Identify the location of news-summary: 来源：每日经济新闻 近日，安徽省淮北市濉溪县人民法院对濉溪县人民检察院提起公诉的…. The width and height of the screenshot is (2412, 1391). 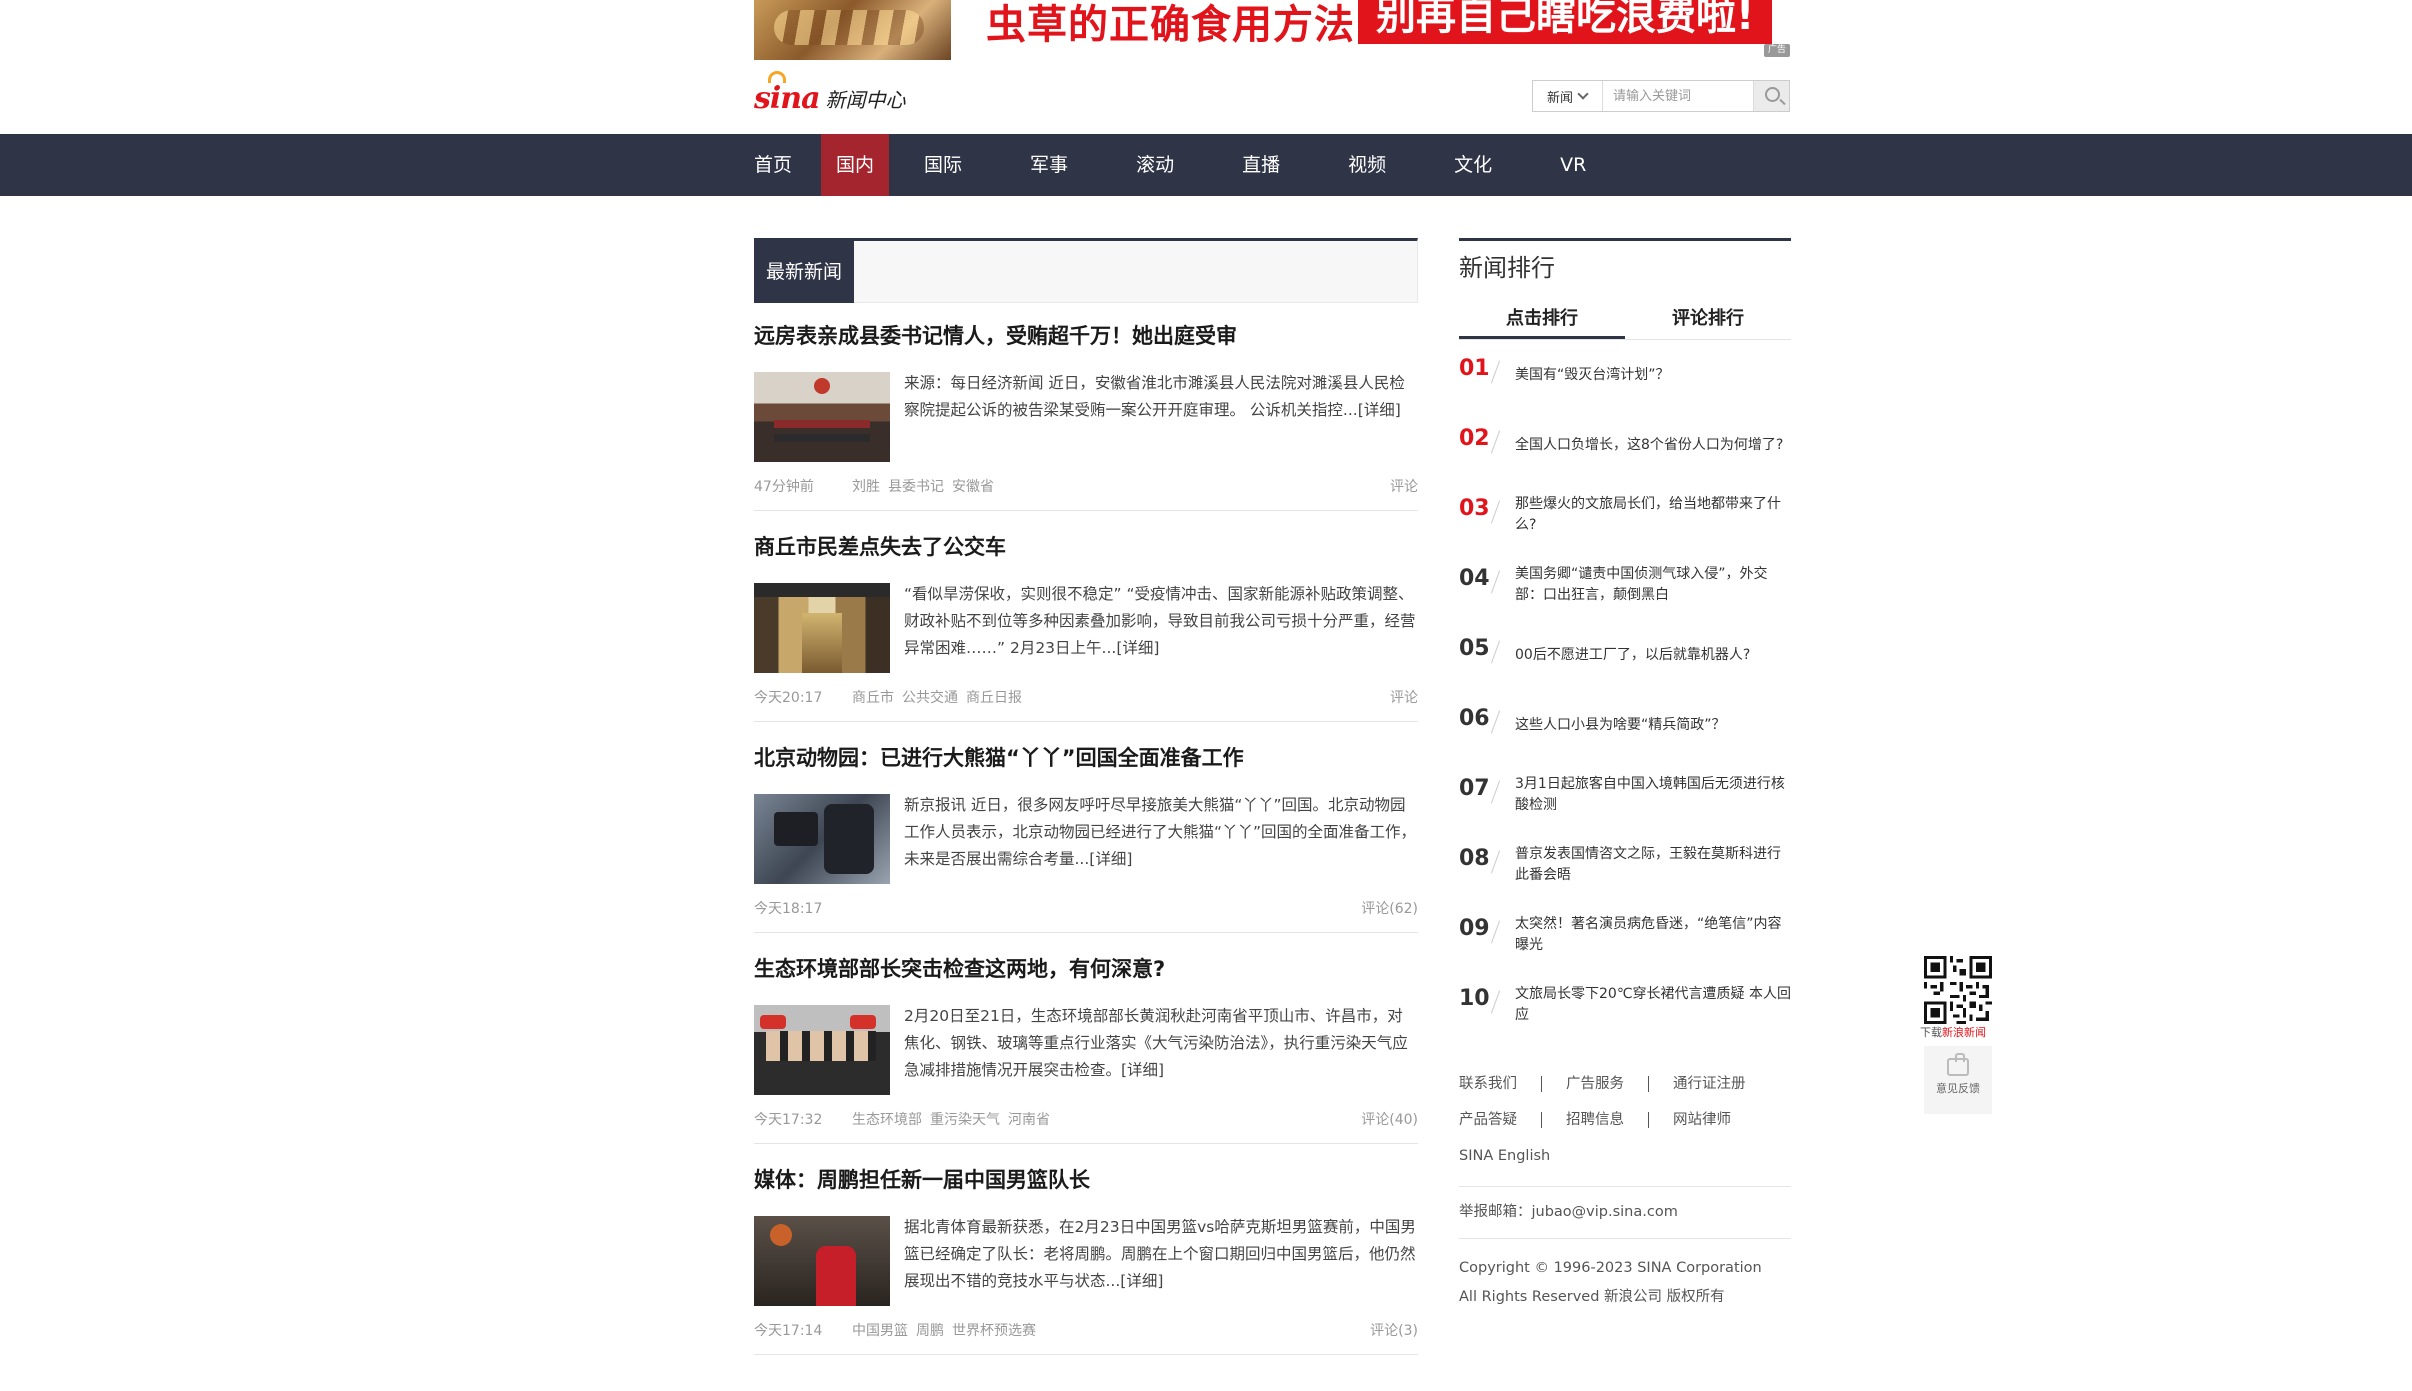
(1161, 397).